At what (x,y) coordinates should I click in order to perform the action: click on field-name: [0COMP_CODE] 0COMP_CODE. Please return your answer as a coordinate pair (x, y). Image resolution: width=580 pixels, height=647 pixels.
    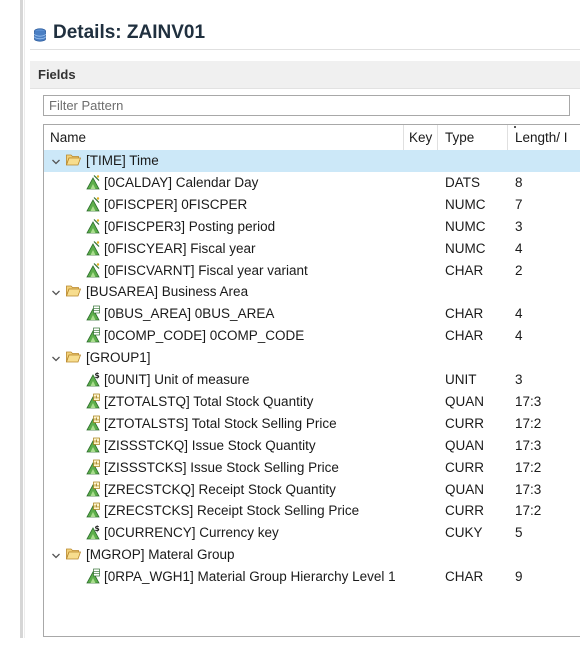
    Looking at the image, I should click on (204, 336).